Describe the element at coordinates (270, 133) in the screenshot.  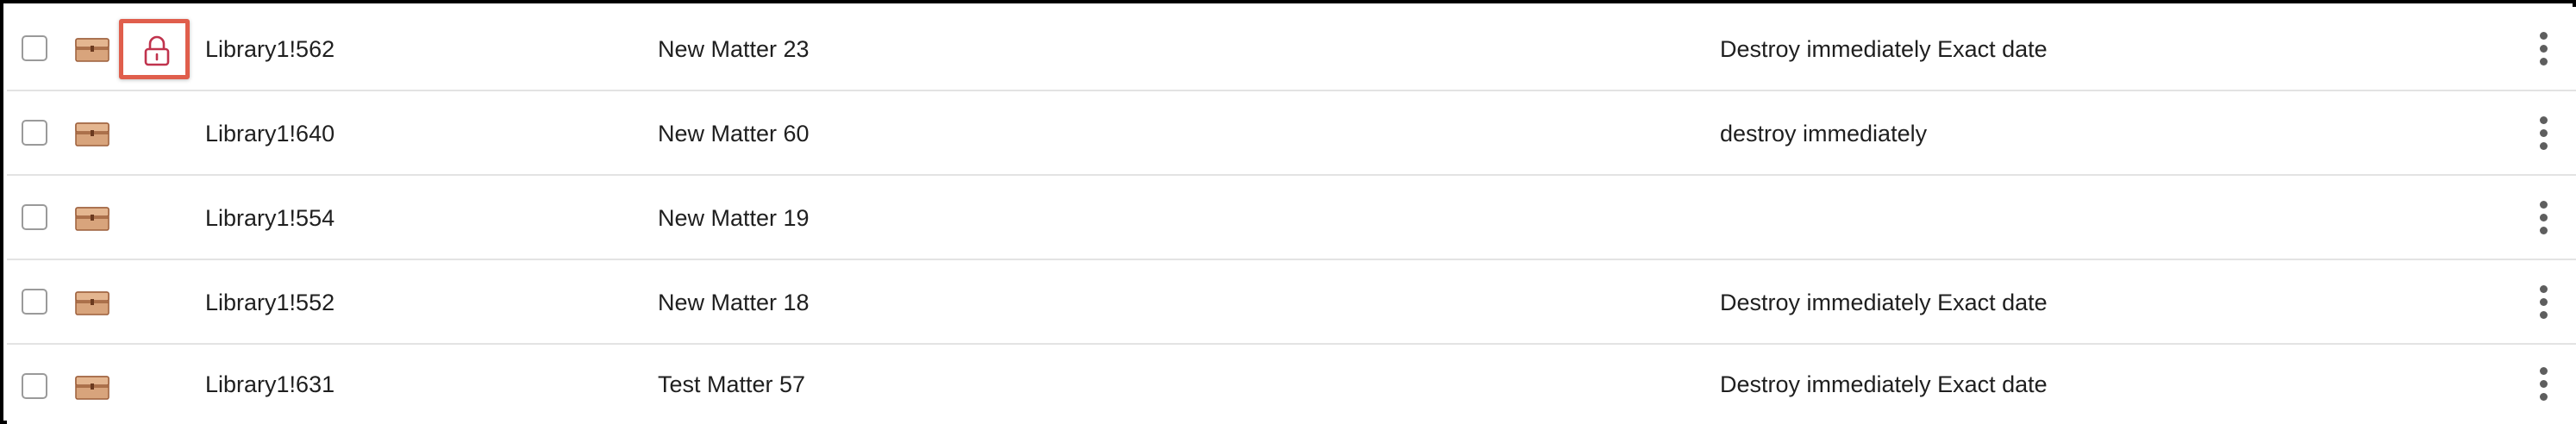
I see `matter-id: Library1!640` at that location.